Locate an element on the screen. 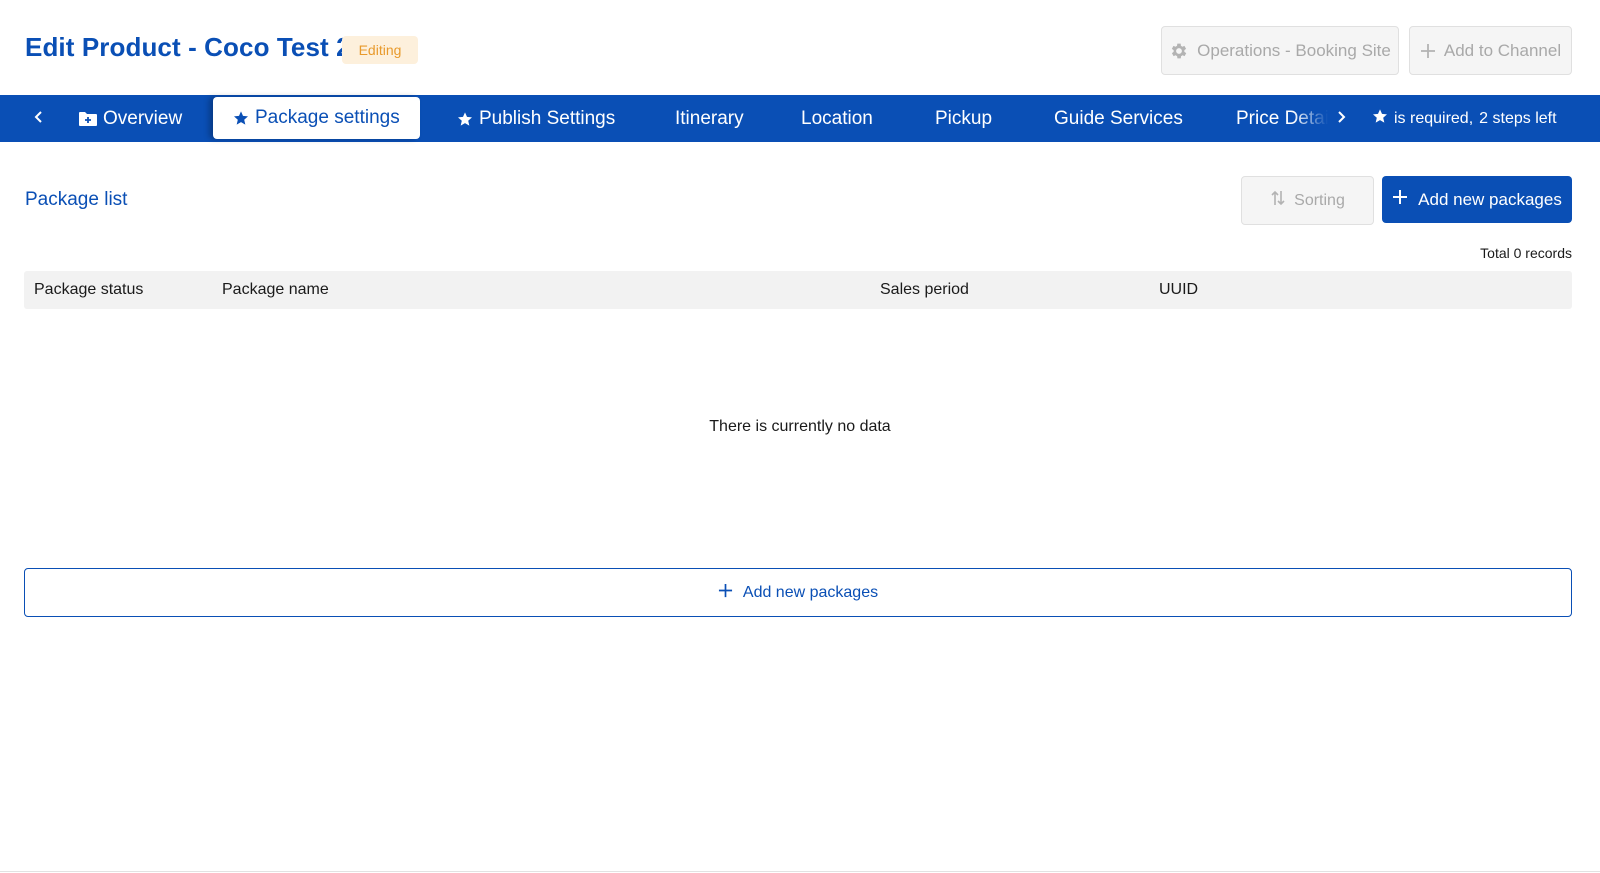  tab-scroll-right-button is located at coordinates (1341, 118).